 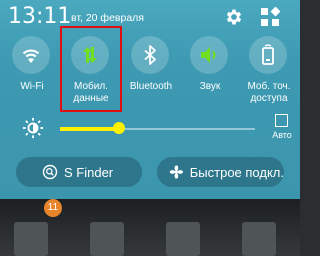 I want to click on s-finder-button: S Finder, so click(x=79, y=172).